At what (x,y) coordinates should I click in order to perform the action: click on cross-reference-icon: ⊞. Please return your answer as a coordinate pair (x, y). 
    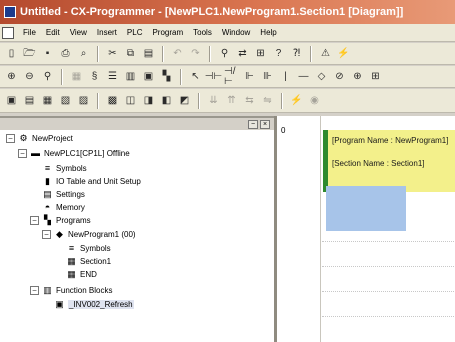
    Looking at the image, I should click on (260, 53).